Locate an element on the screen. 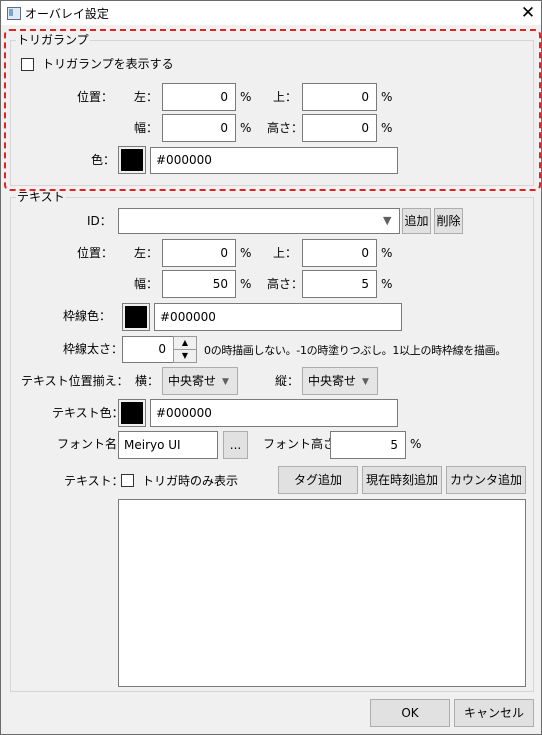  border-width-hint: 0の時描画しない。-1の時塗りつぶし。1以上の時枠線を描画。 is located at coordinates (355, 350).